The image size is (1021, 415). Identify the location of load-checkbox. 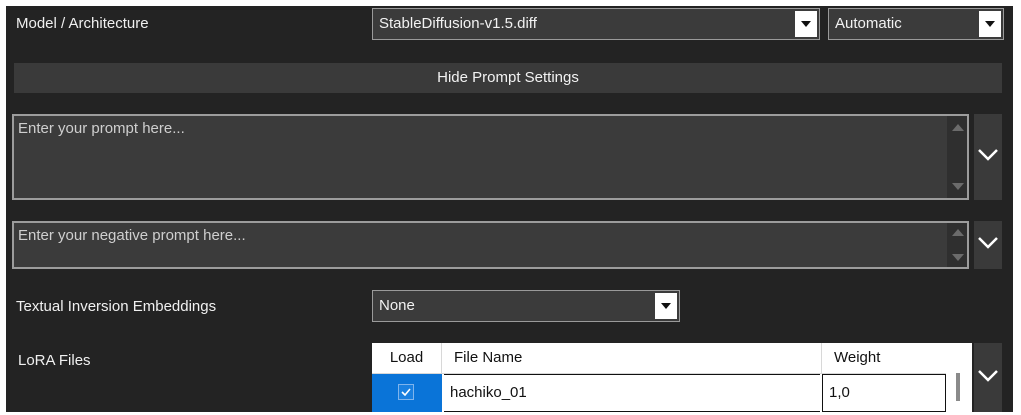
(406, 392).